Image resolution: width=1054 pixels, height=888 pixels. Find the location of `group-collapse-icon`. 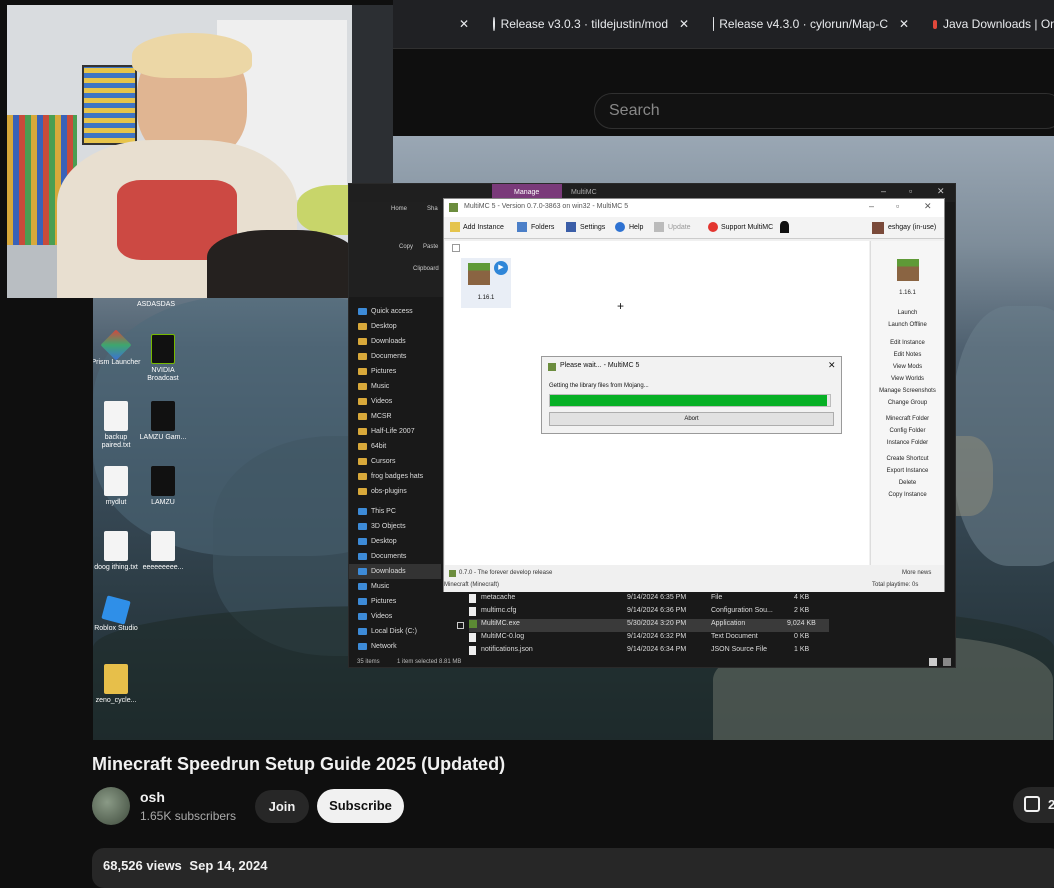

group-collapse-icon is located at coordinates (456, 248).